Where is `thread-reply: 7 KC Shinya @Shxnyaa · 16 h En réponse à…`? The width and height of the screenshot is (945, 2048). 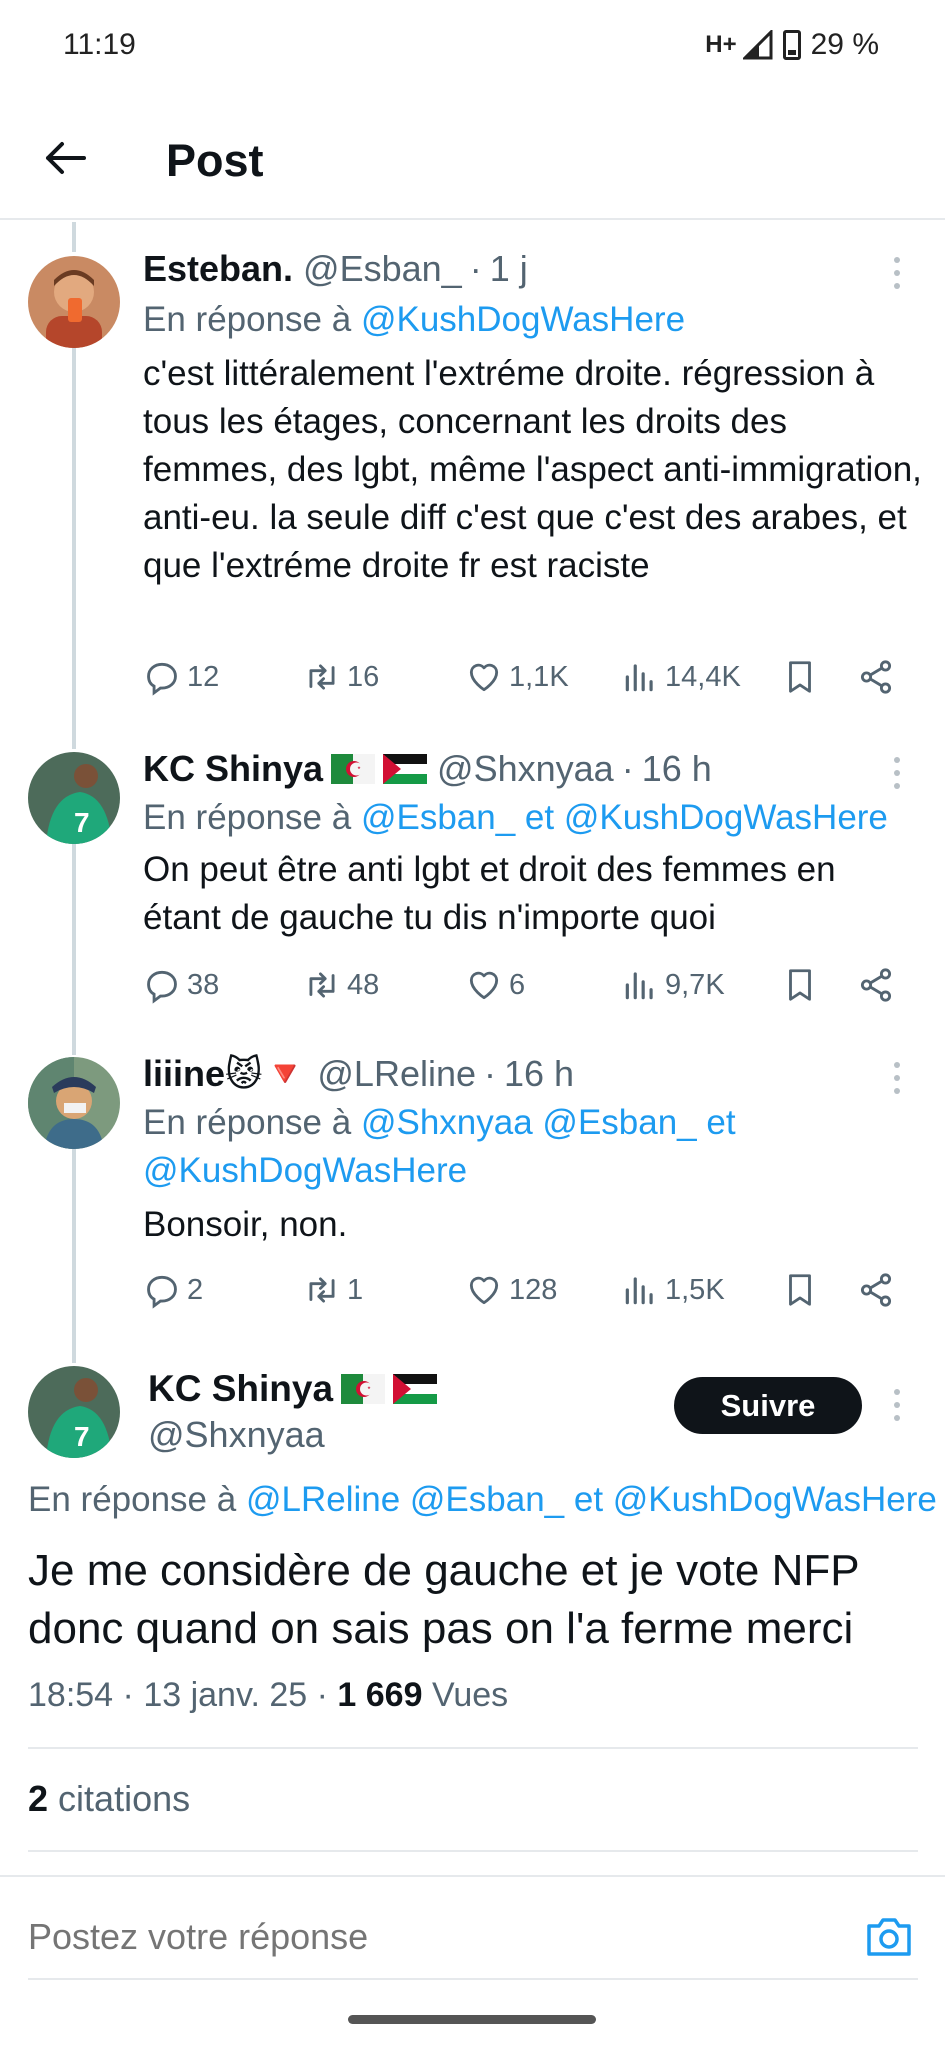
thread-reply: 7 KC Shinya @Shxnyaa · 16 h En réponse à… is located at coordinates (472, 898).